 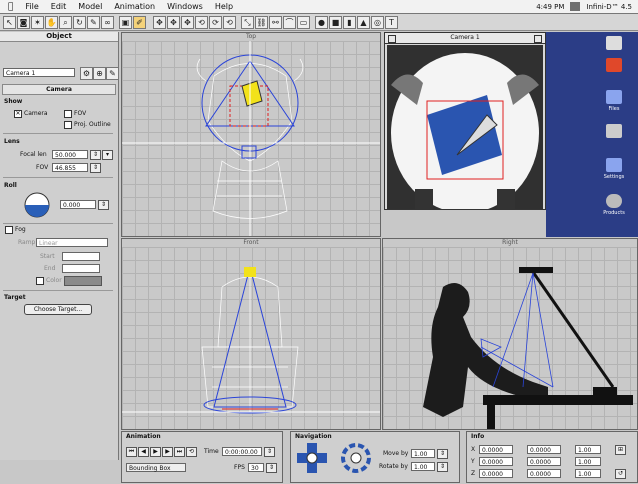 I want to click on info-x-field-3: 1.00, so click(x=588, y=449).